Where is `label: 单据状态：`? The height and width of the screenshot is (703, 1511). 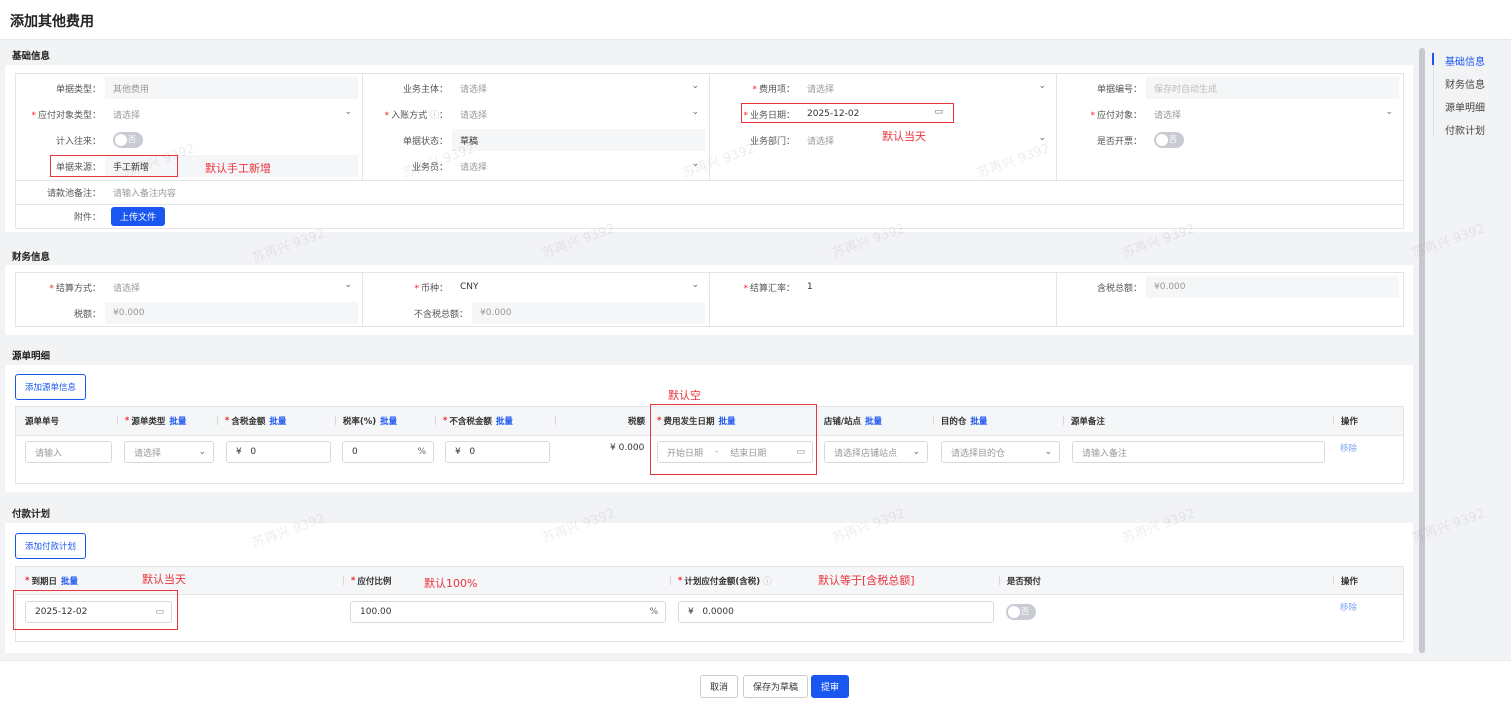
label: 单据状态： is located at coordinates (425, 141).